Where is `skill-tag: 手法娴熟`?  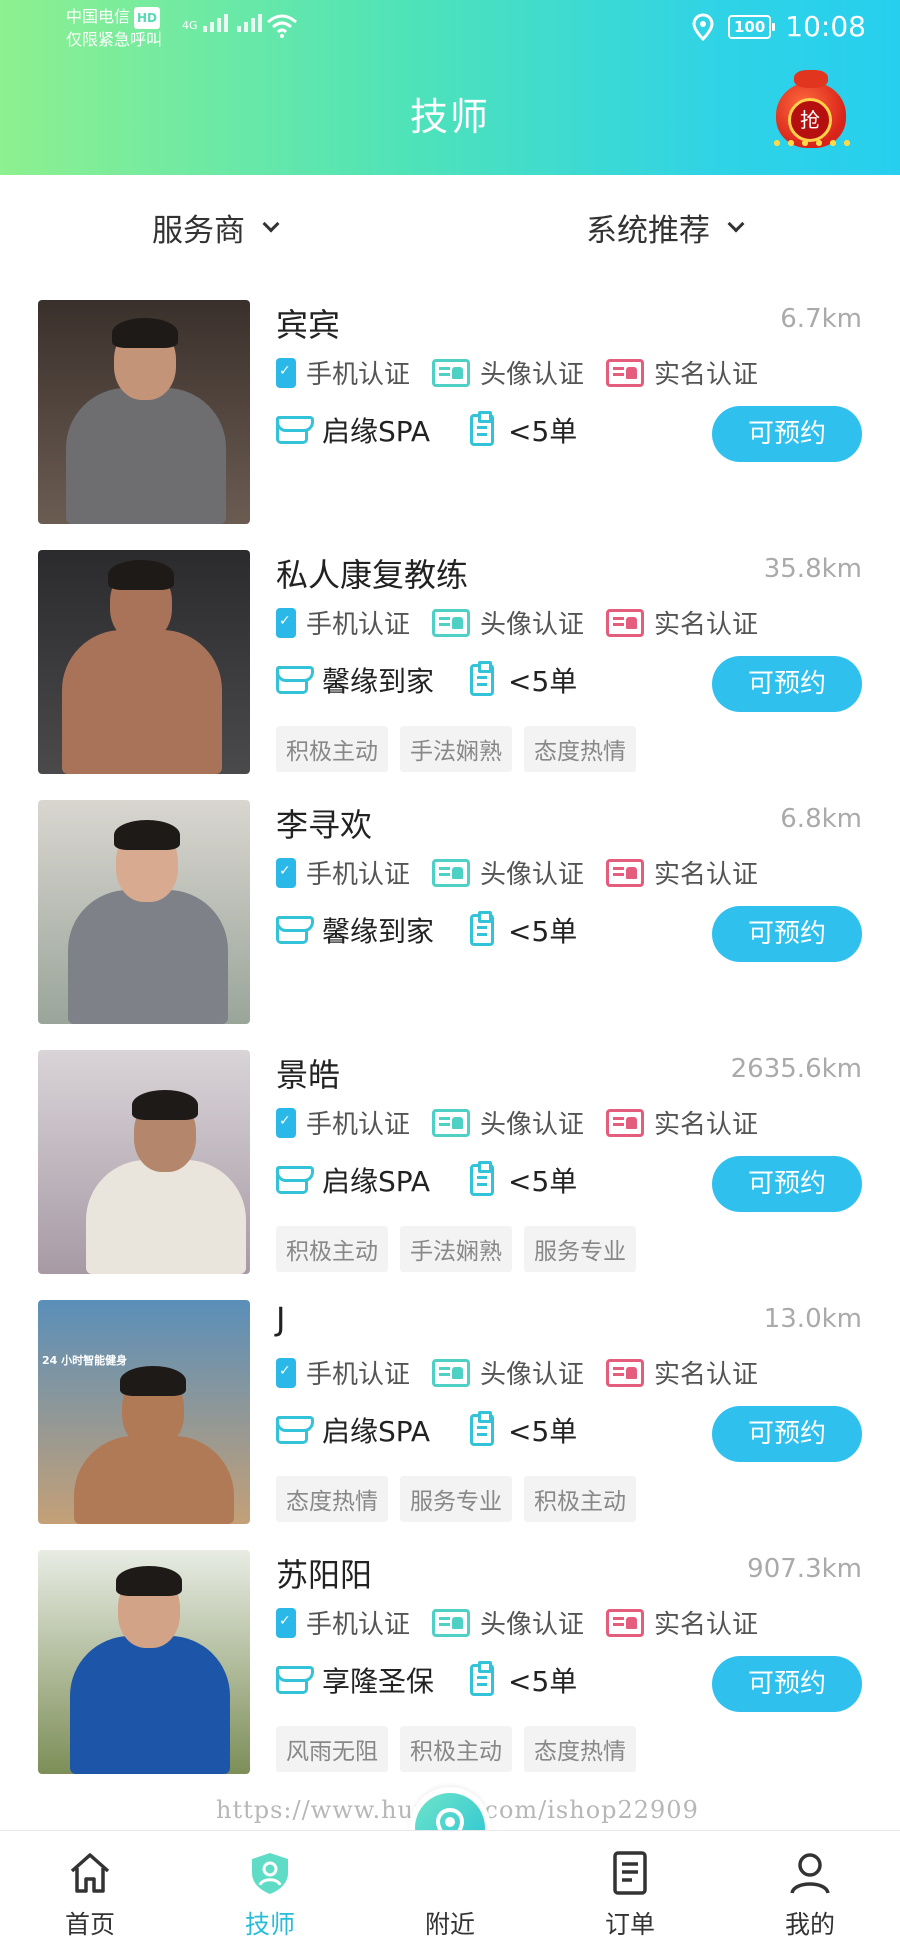 skill-tag: 手法娴熟 is located at coordinates (456, 1249).